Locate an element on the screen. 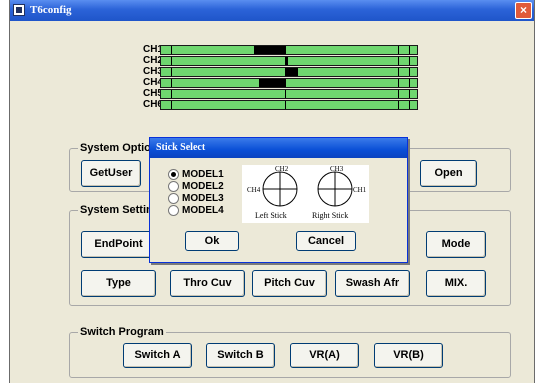 This screenshot has width=538, height=383. model1-label: MODEL1 is located at coordinates (203, 175).